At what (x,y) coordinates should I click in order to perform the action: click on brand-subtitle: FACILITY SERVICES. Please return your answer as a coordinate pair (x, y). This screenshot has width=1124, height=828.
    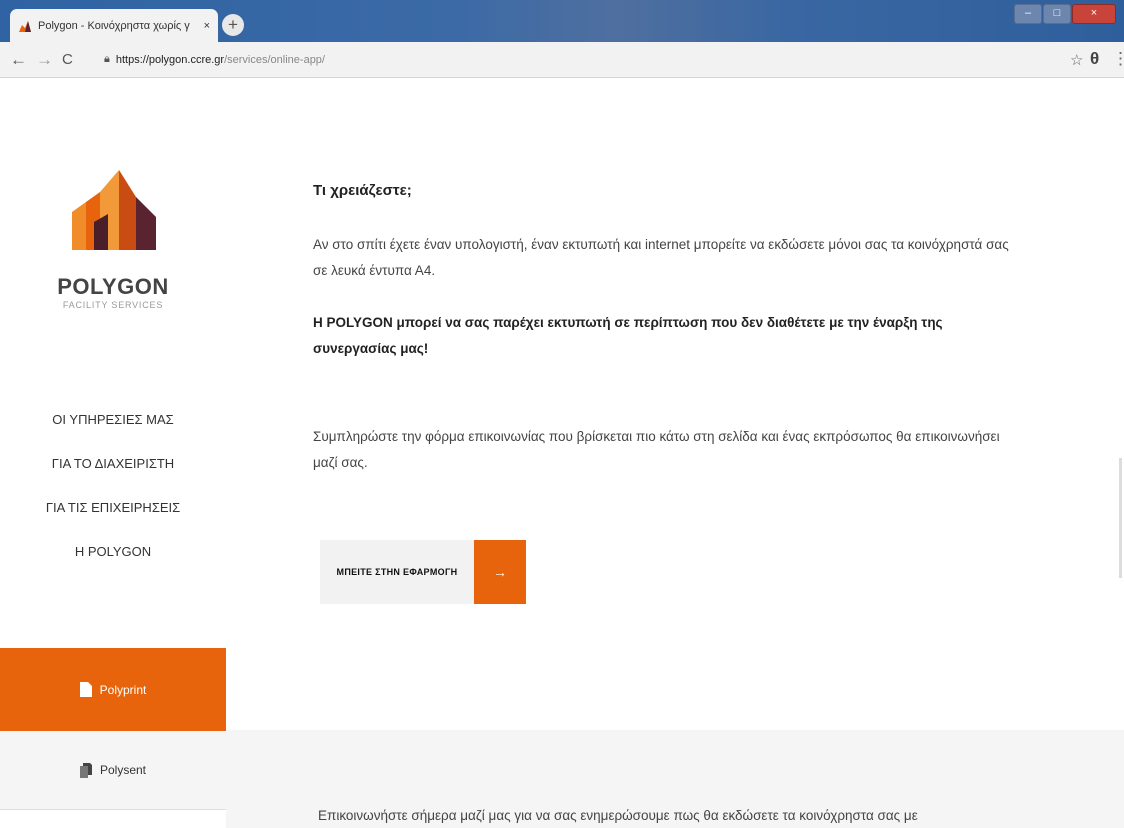
    Looking at the image, I should click on (113, 305).